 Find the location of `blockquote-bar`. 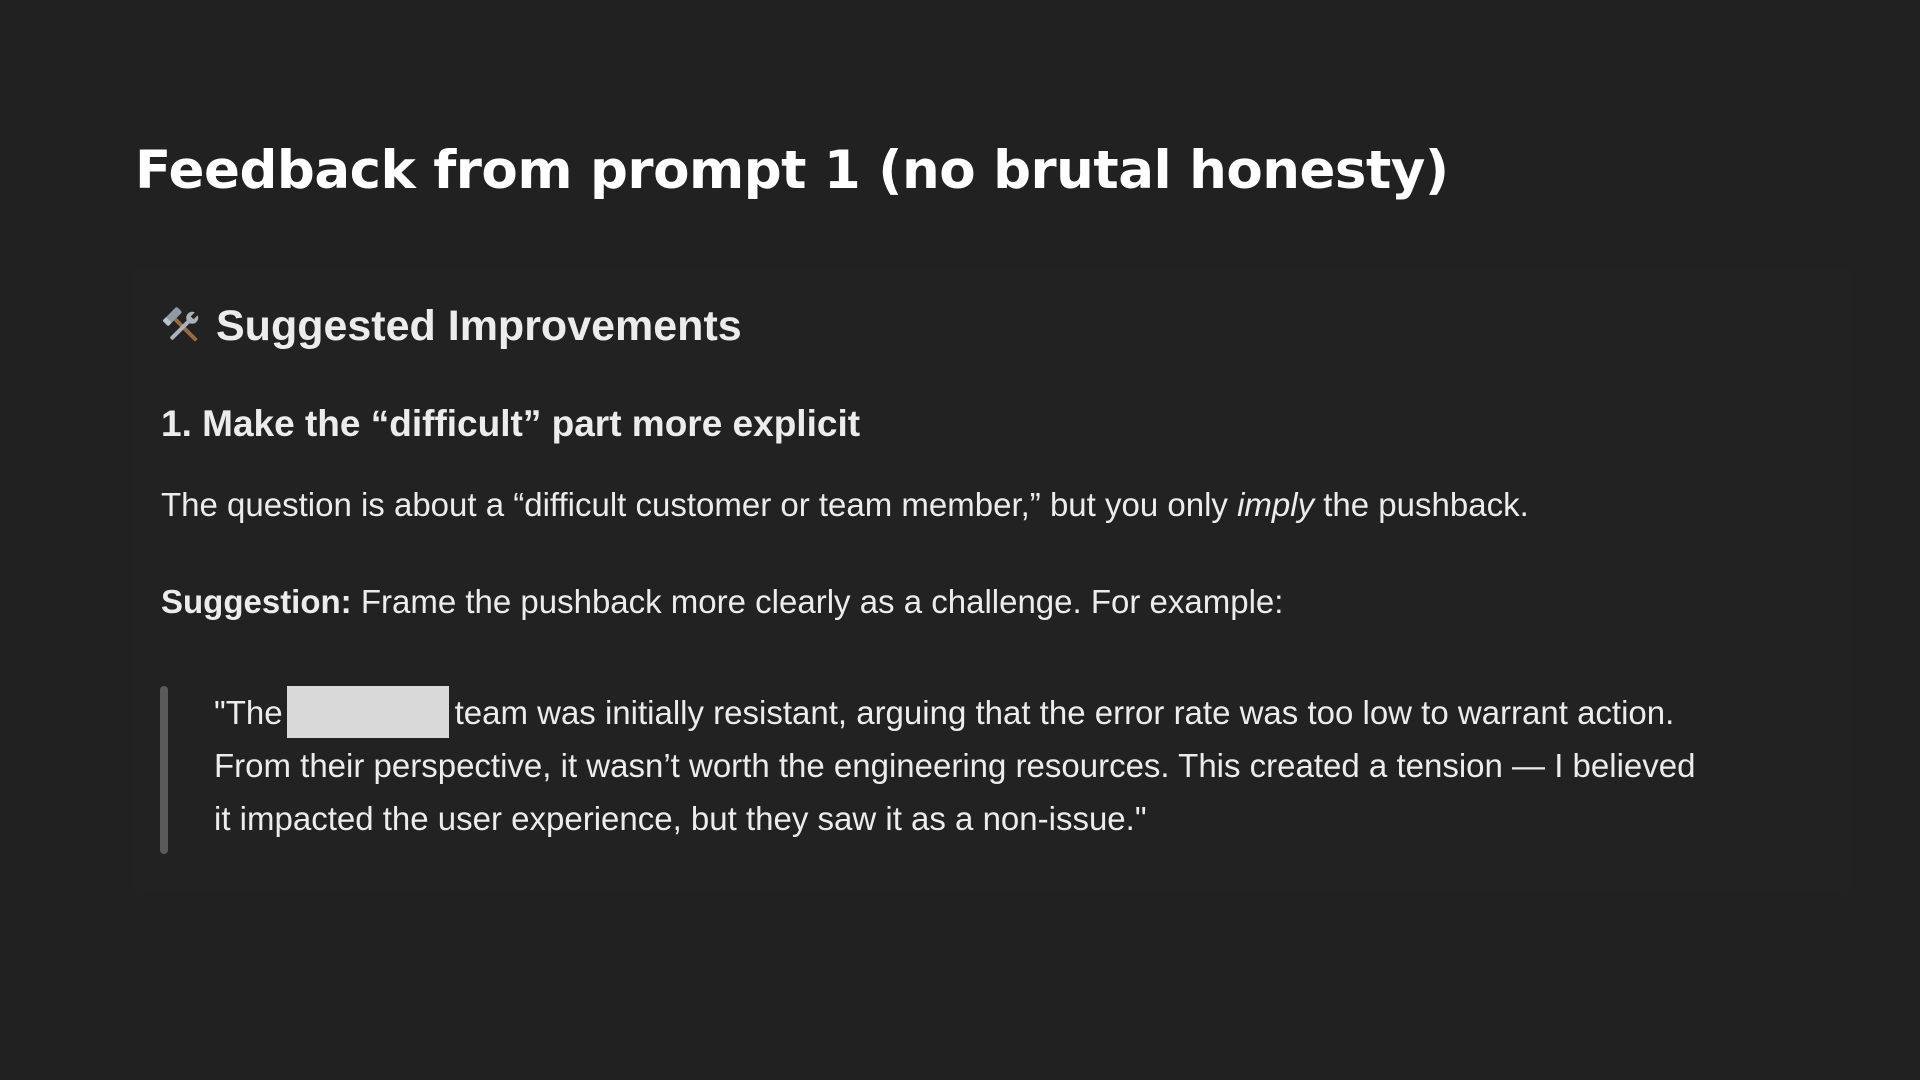

blockquote-bar is located at coordinates (164, 770).